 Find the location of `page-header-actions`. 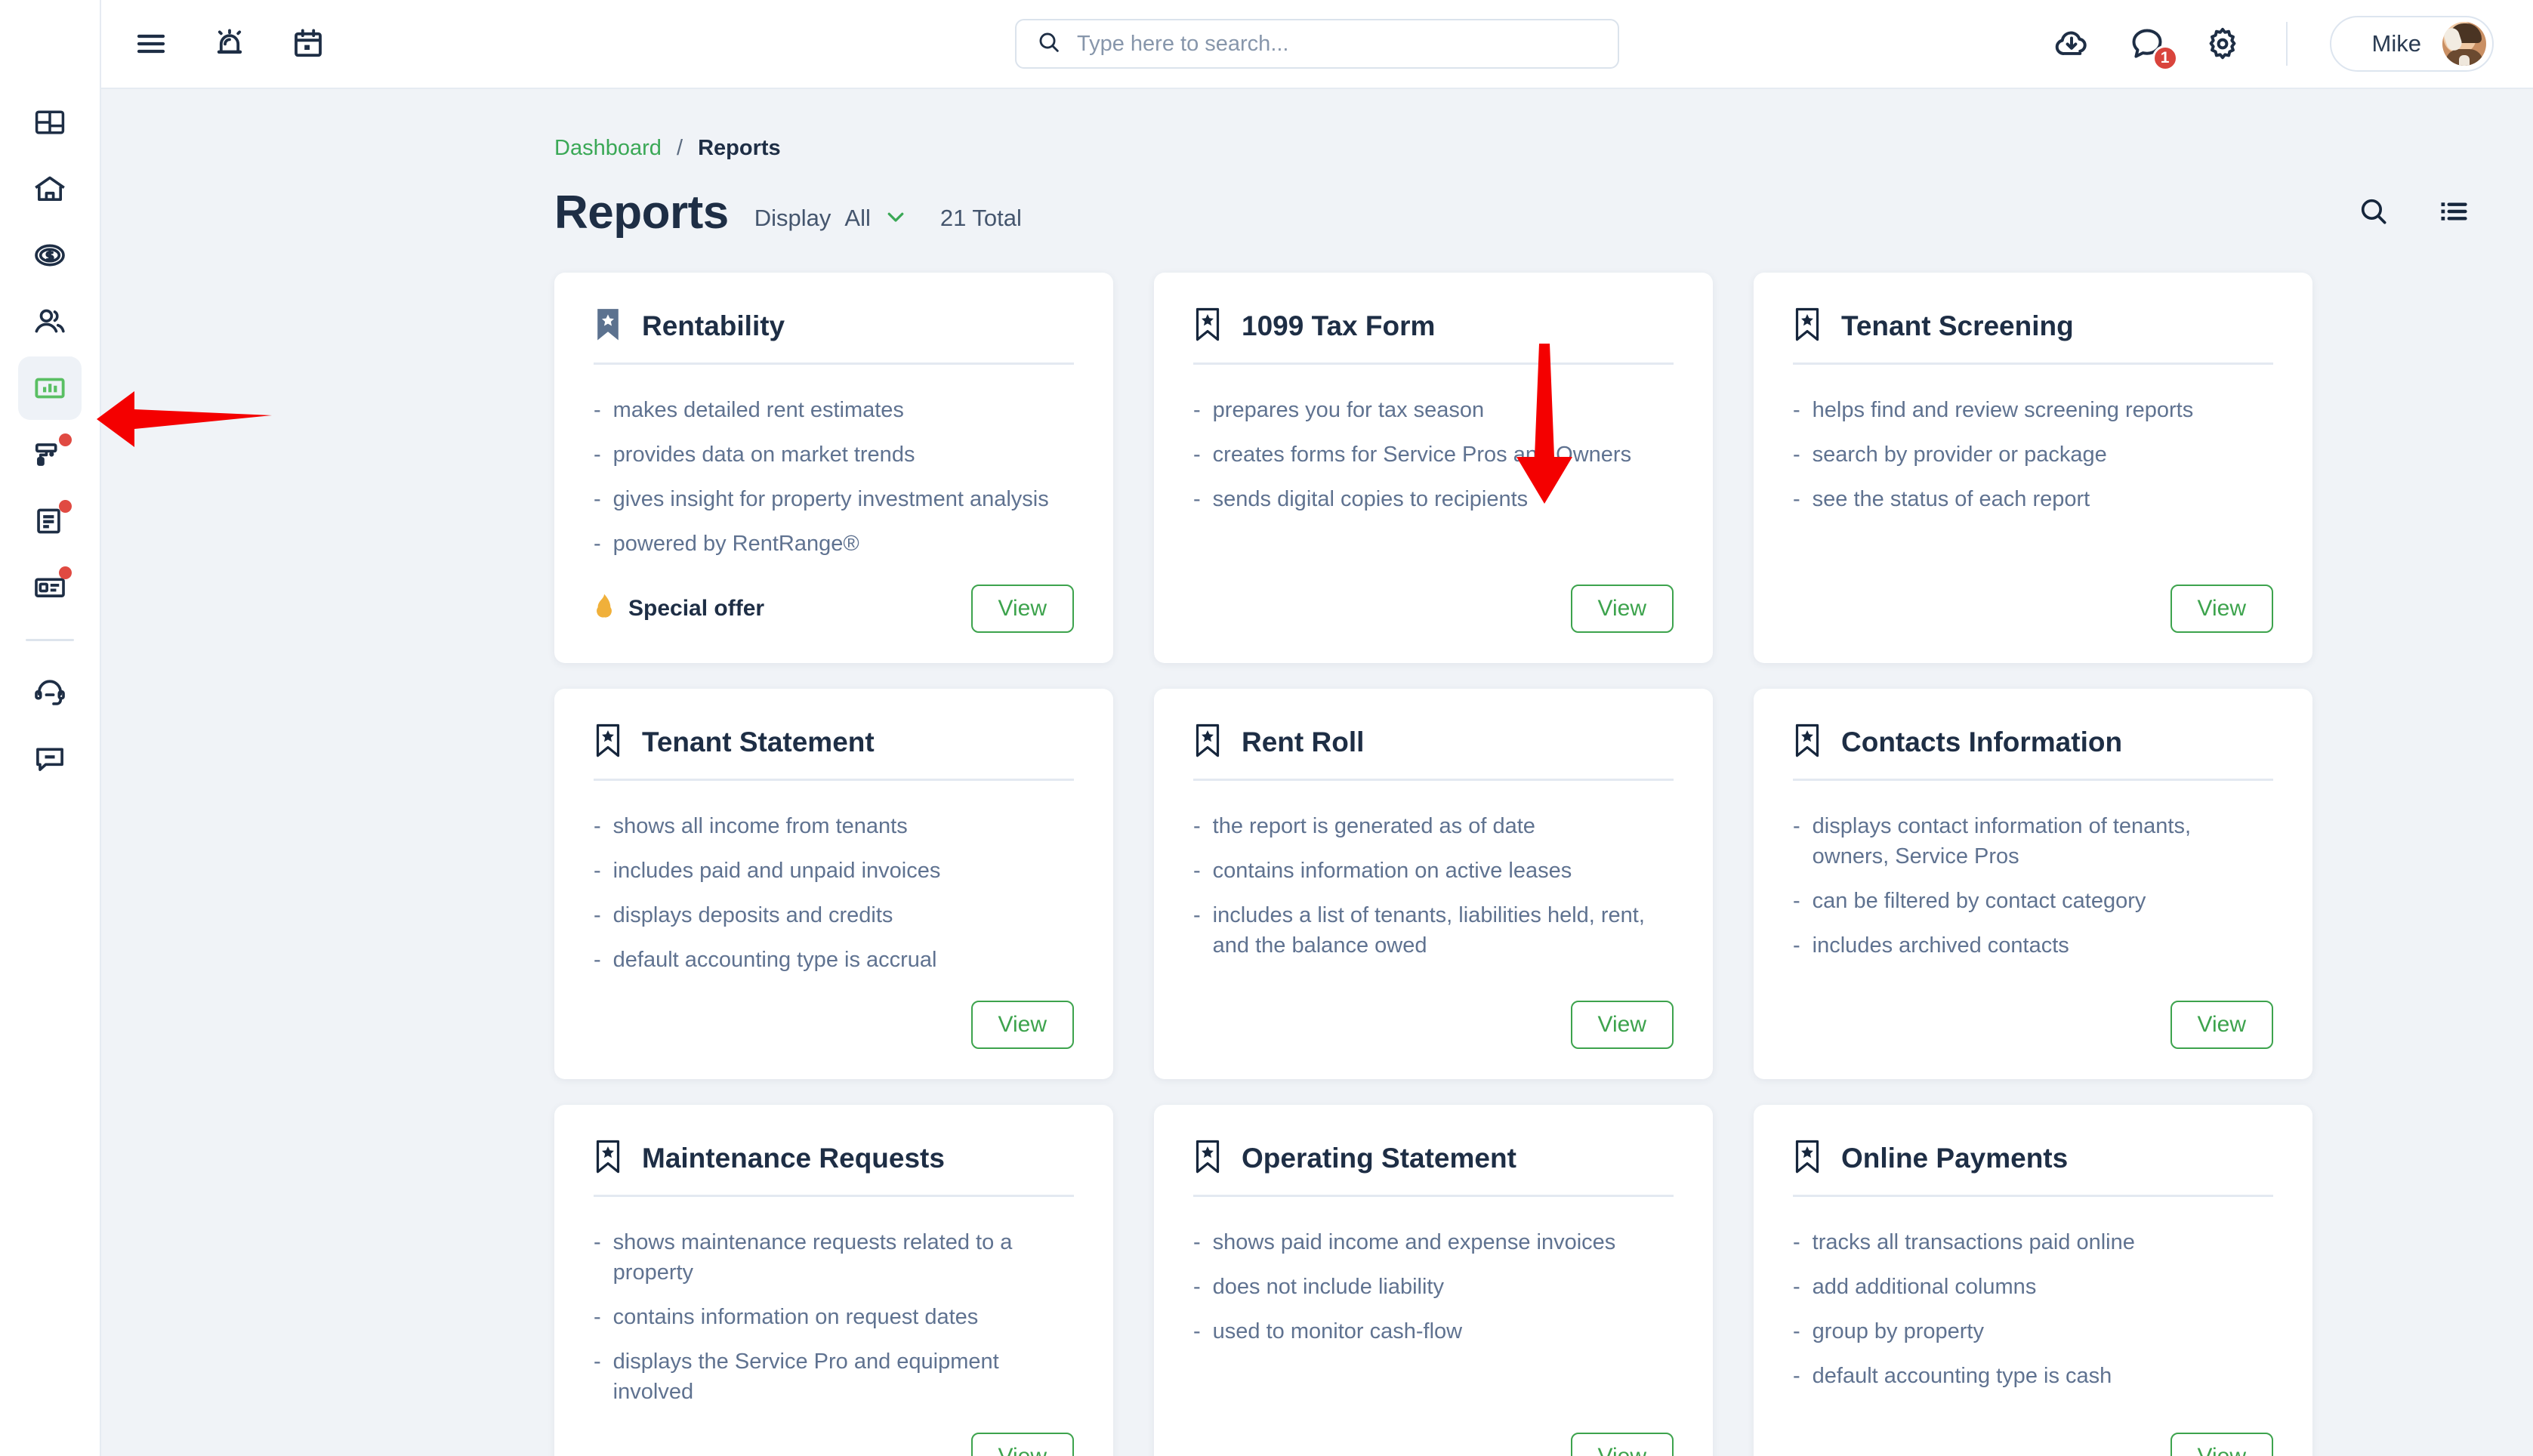

page-header-actions is located at coordinates (2414, 214).